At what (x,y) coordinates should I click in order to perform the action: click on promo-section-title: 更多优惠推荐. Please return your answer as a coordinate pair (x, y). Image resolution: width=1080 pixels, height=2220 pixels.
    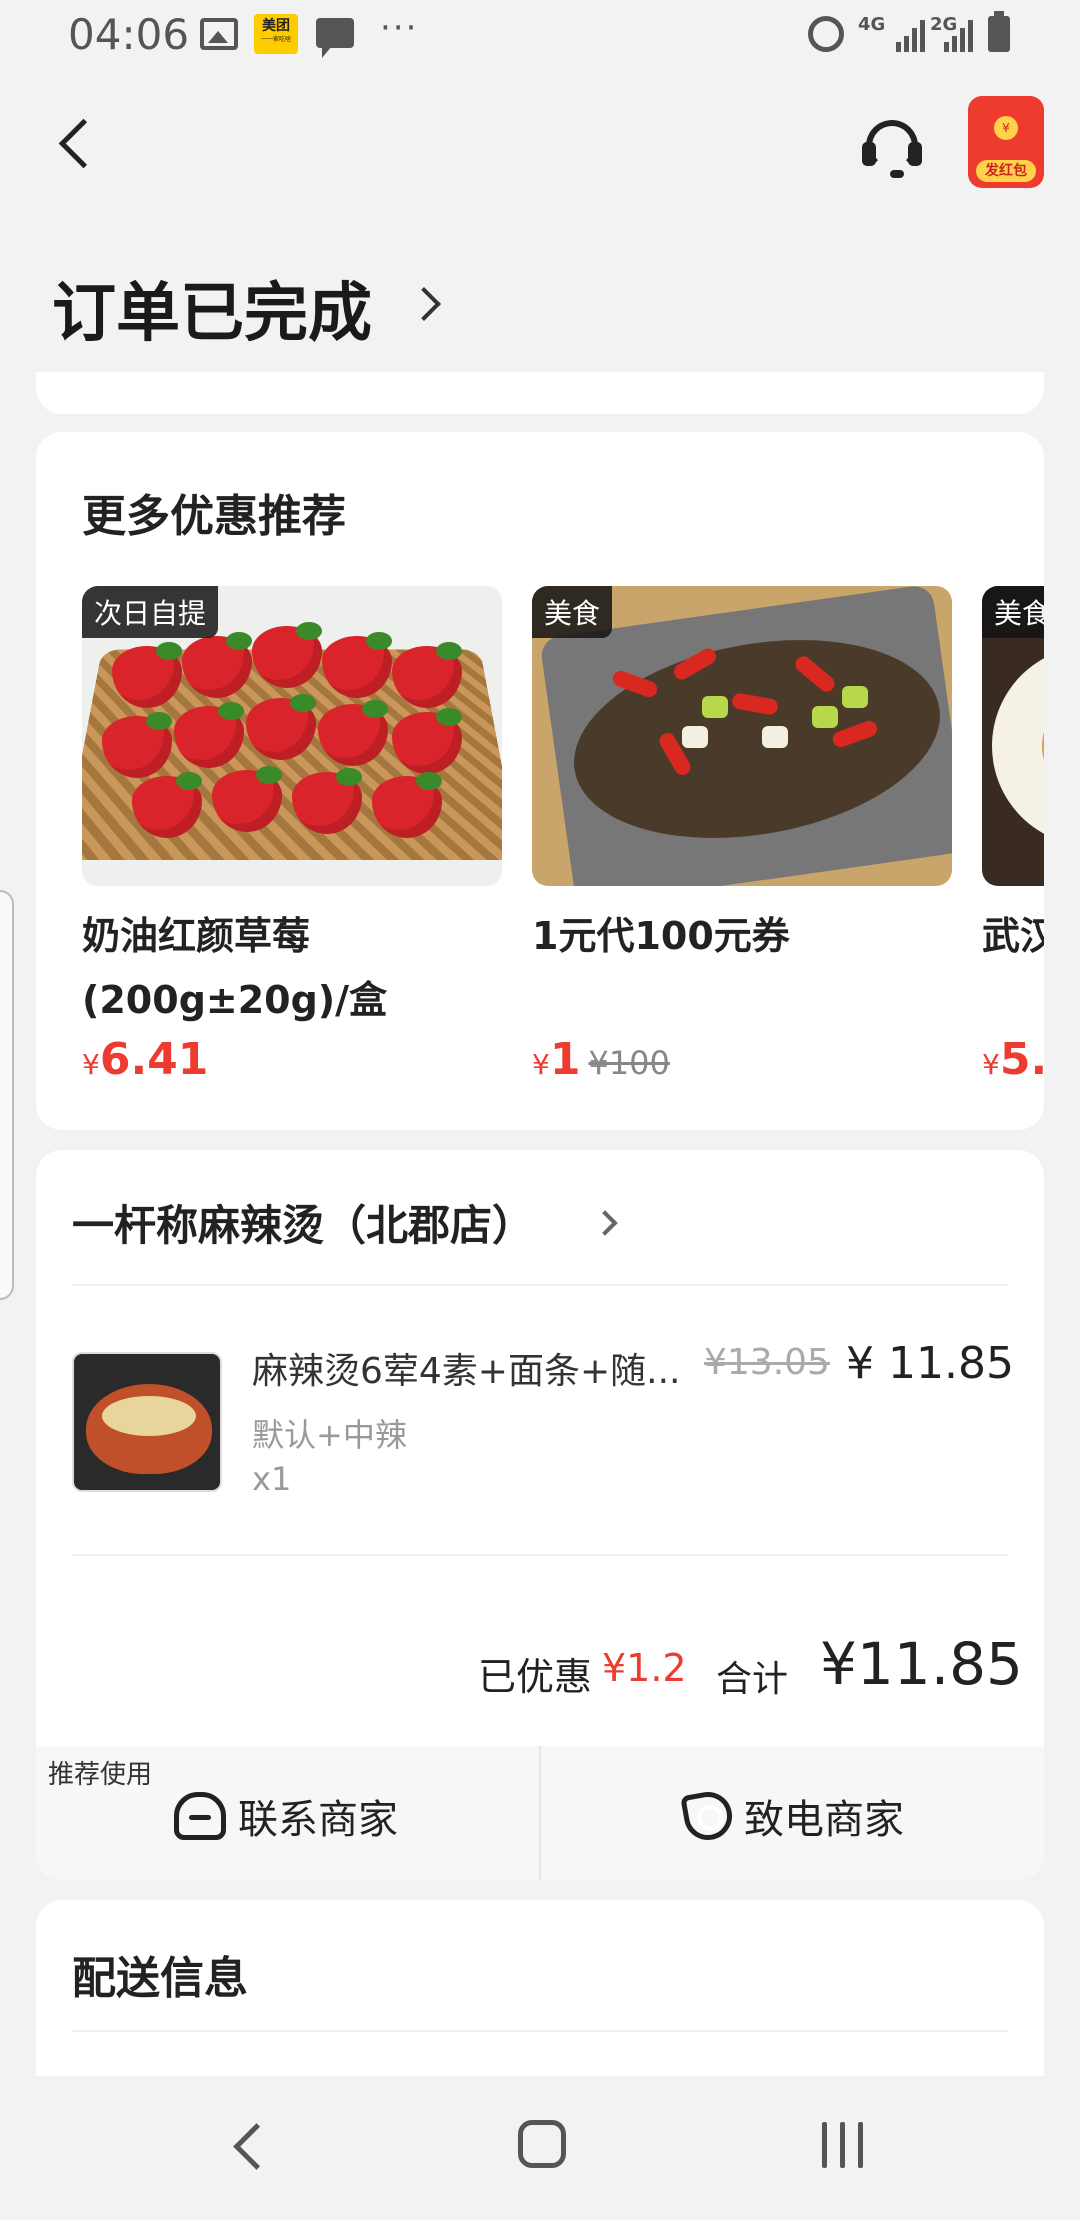
    Looking at the image, I should click on (214, 516).